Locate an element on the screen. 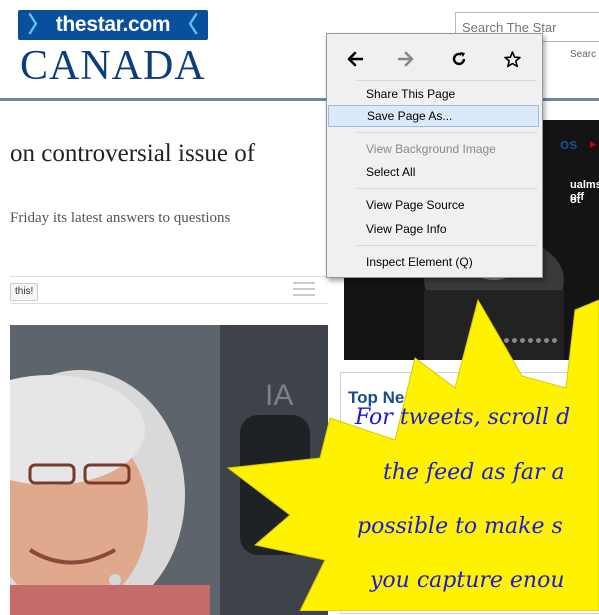 This screenshot has height=615, width=599. tweet-this-button: this! is located at coordinates (24, 292).